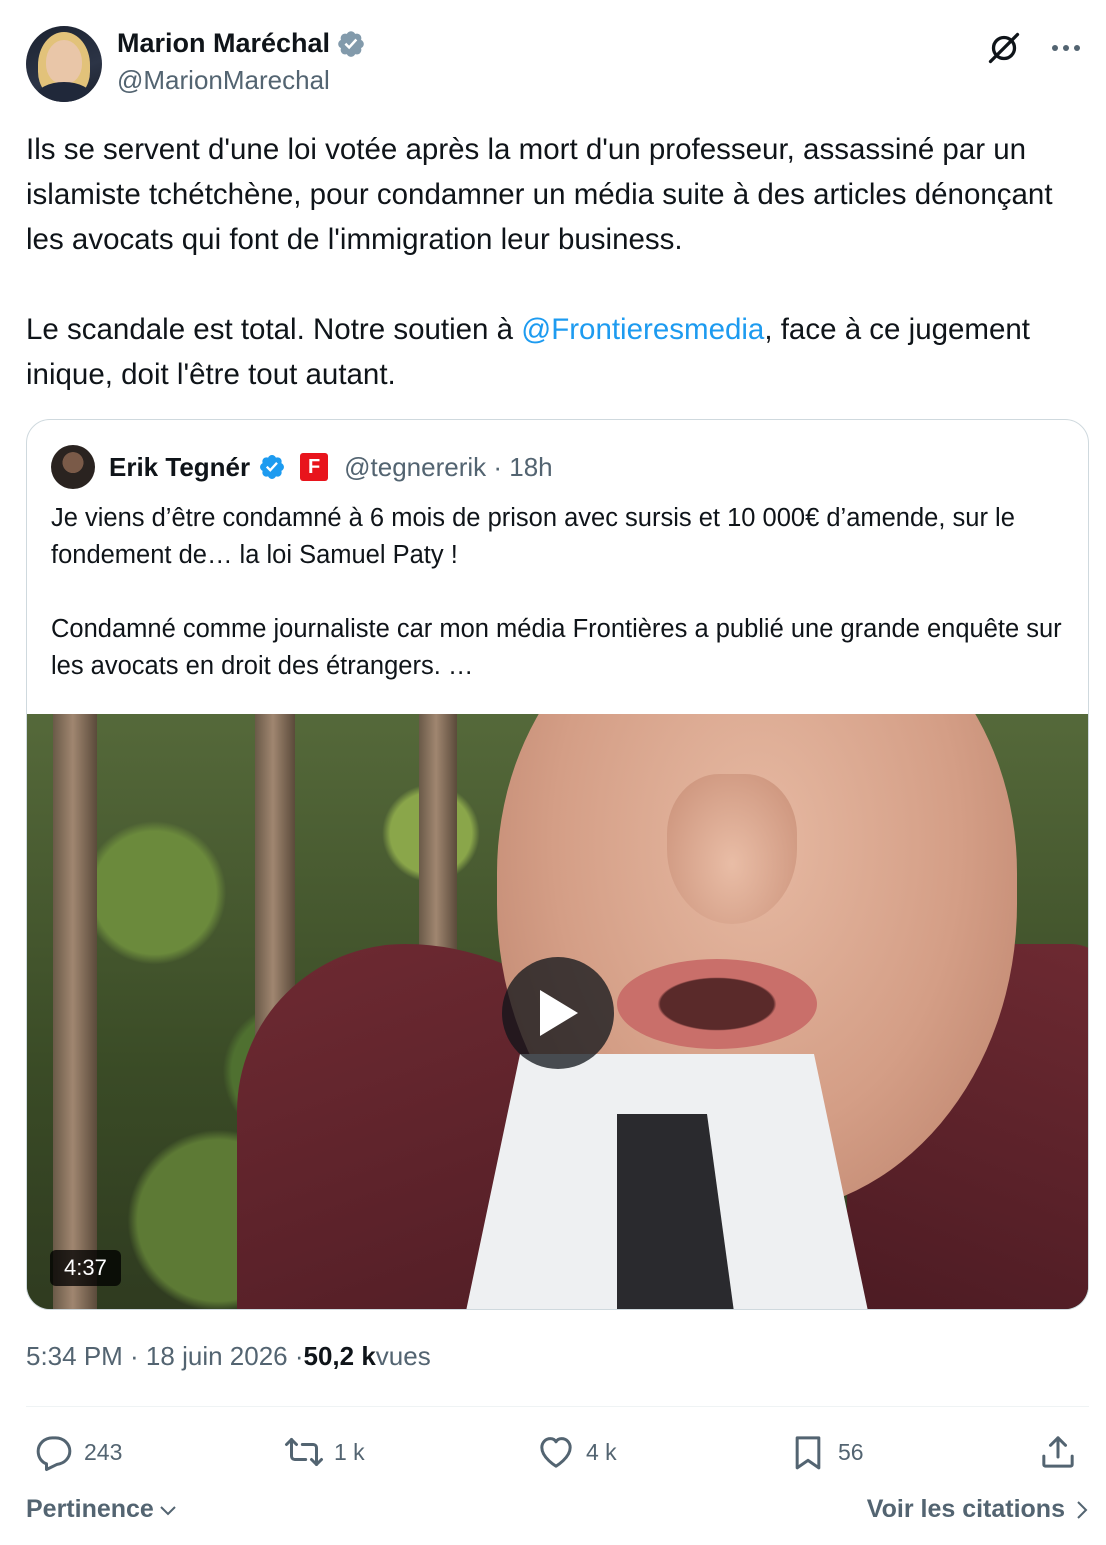 The image size is (1106, 1545). What do you see at coordinates (304, 1452) in the screenshot?
I see `repost-icon` at bounding box center [304, 1452].